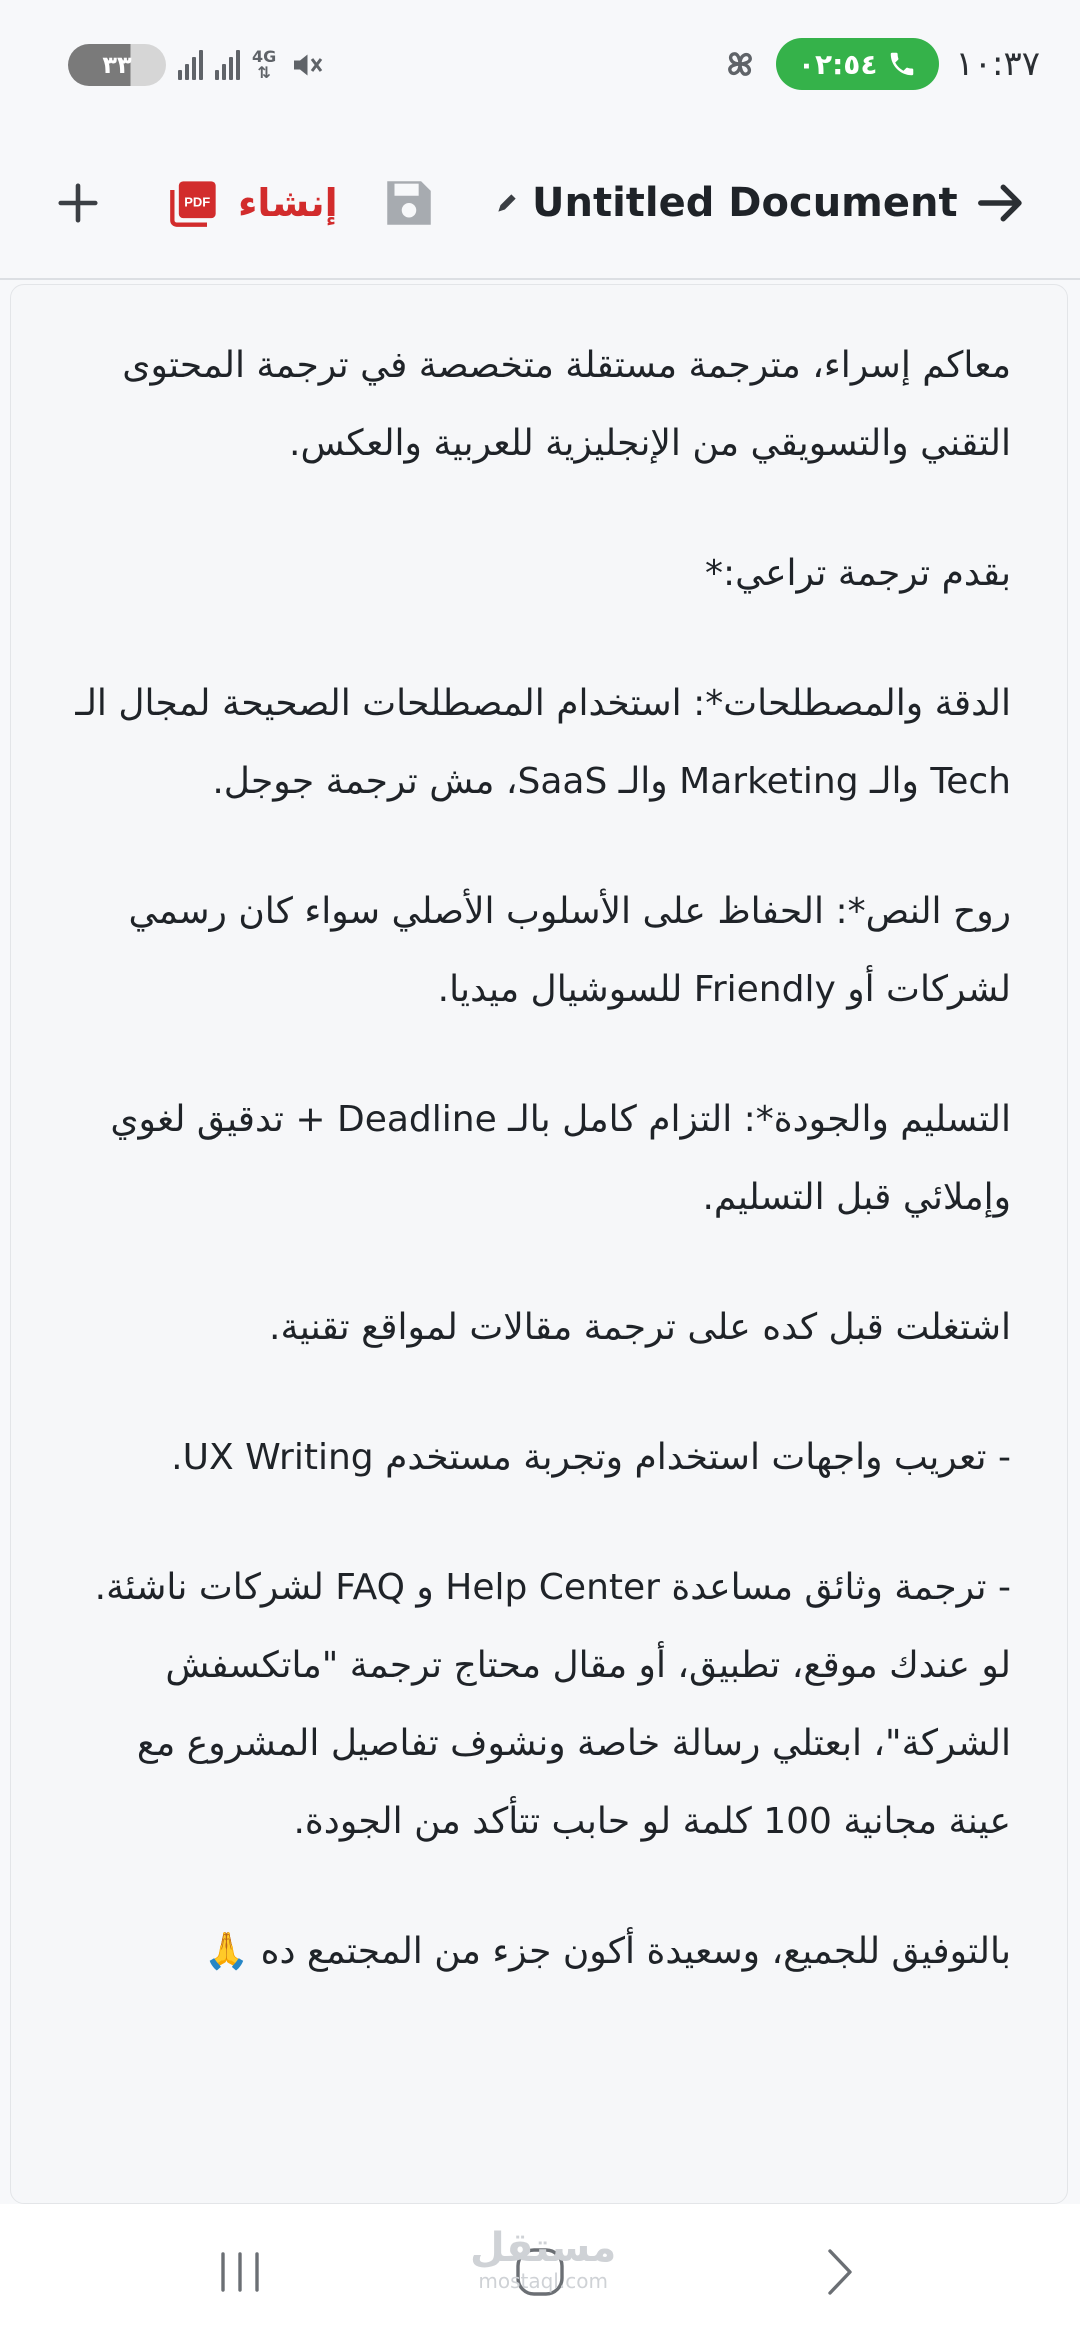  What do you see at coordinates (997, 64) in the screenshot?
I see `clock: ١٠:٣٧` at bounding box center [997, 64].